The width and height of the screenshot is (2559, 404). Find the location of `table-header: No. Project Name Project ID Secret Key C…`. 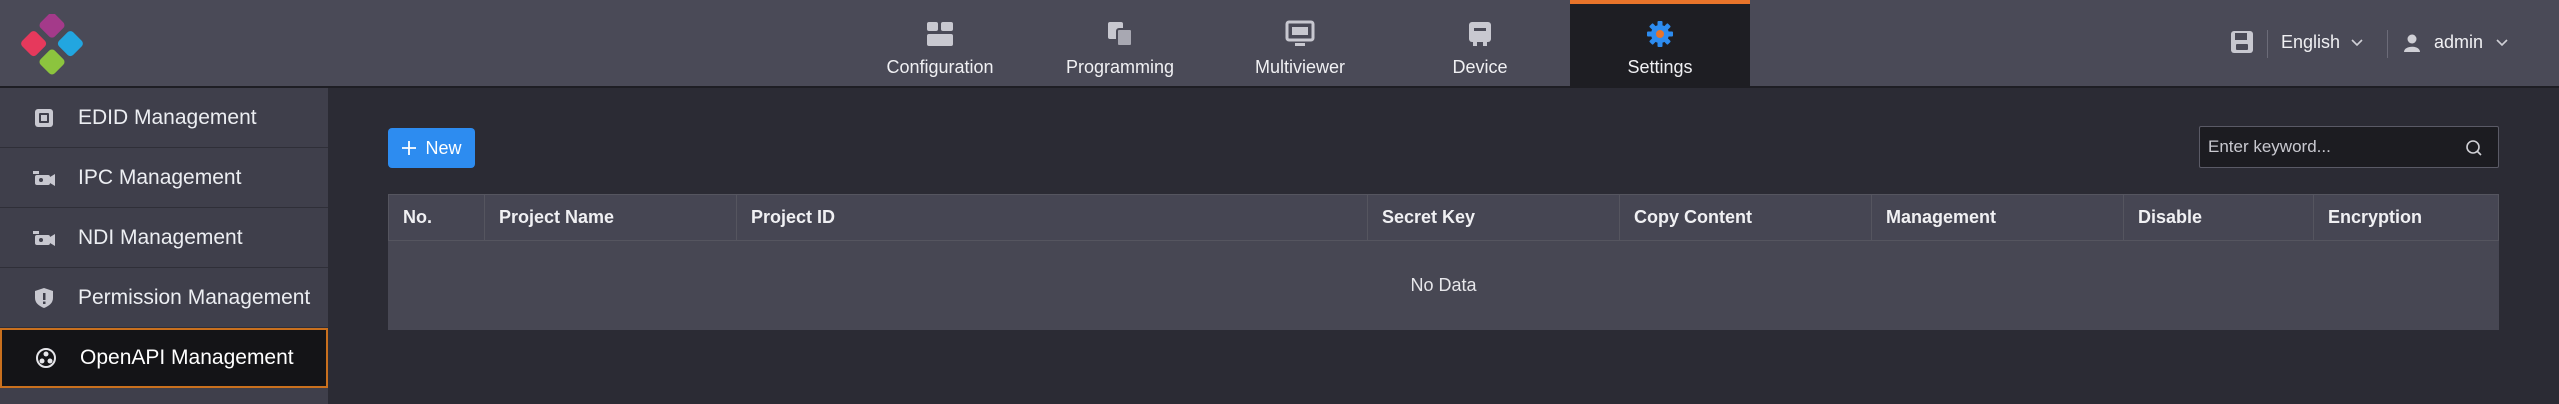

table-header: No. Project Name Project ID Secret Key C… is located at coordinates (1443, 217).